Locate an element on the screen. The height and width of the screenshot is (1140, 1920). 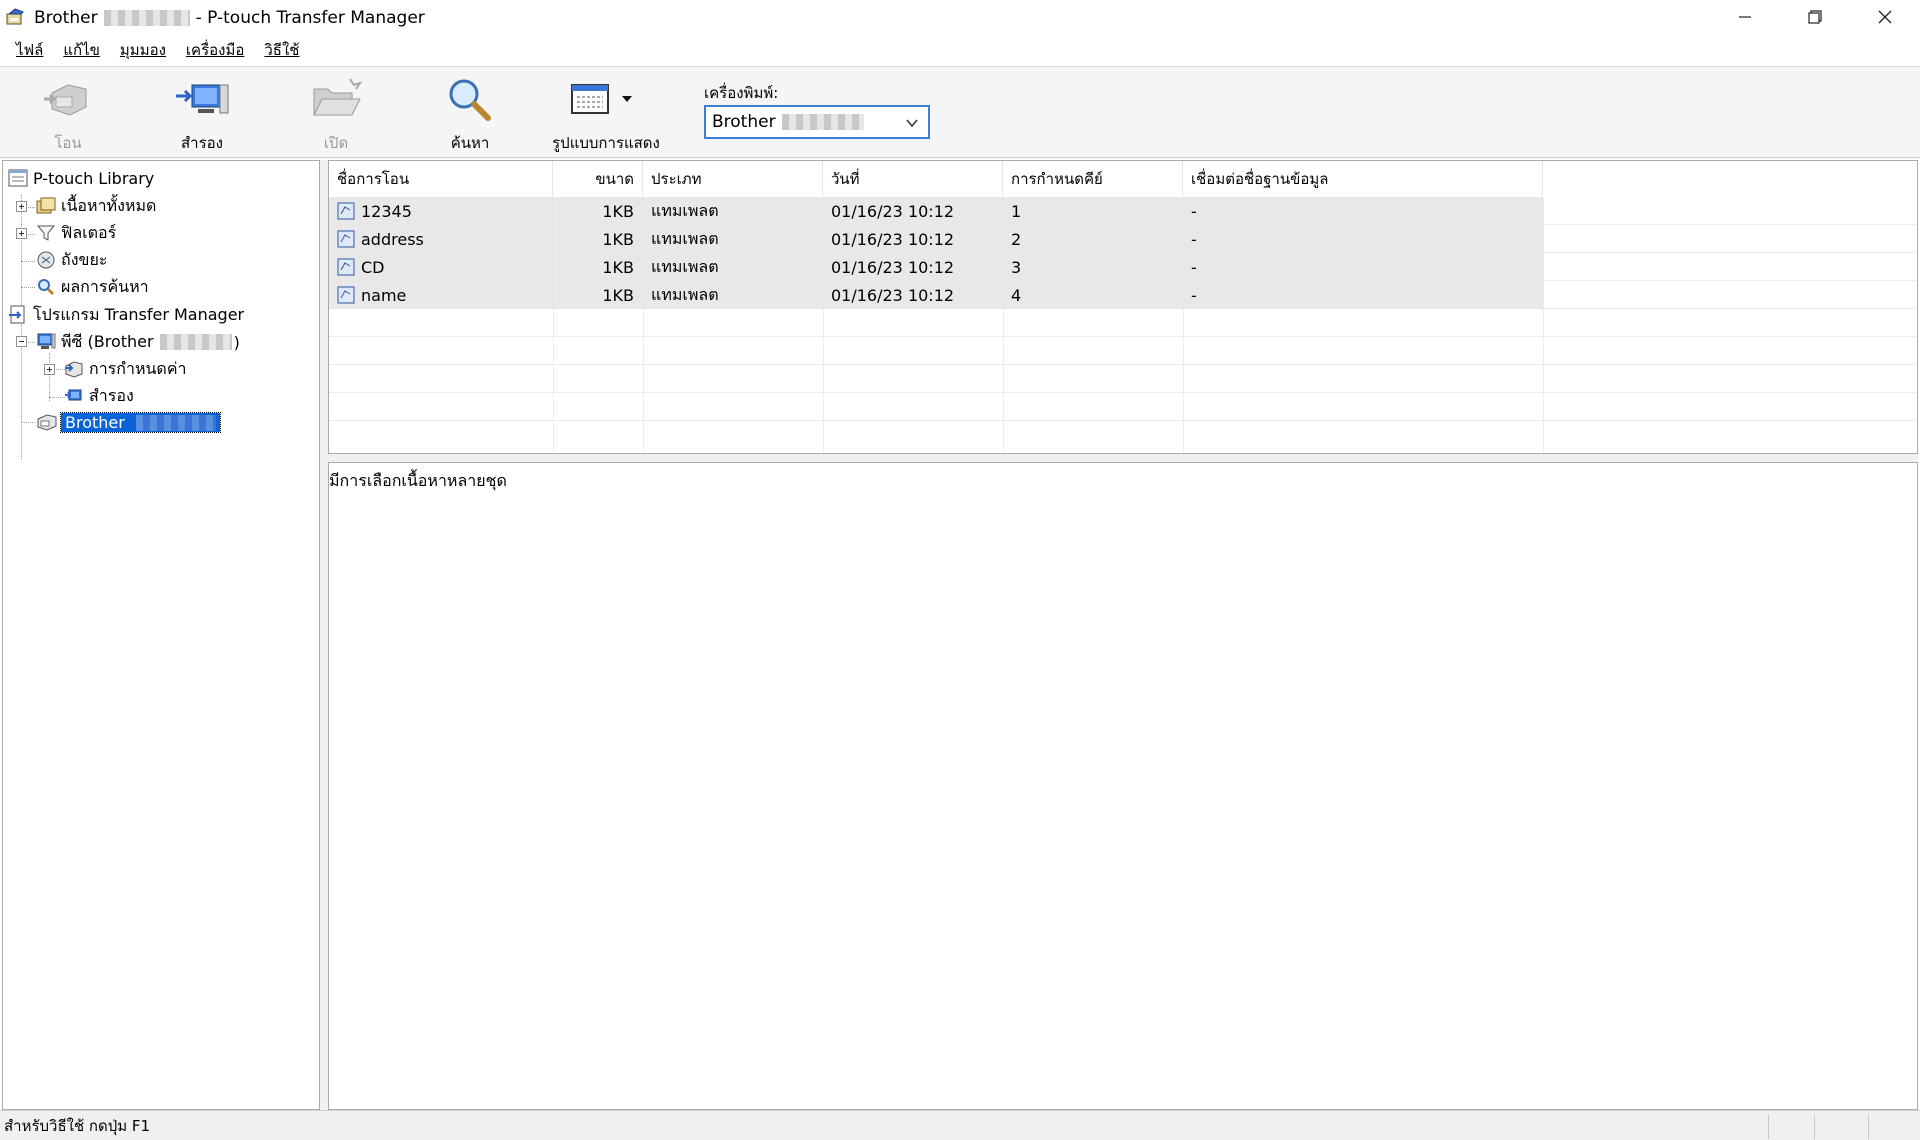
transfer-button: โอน is located at coordinates (68, 115).